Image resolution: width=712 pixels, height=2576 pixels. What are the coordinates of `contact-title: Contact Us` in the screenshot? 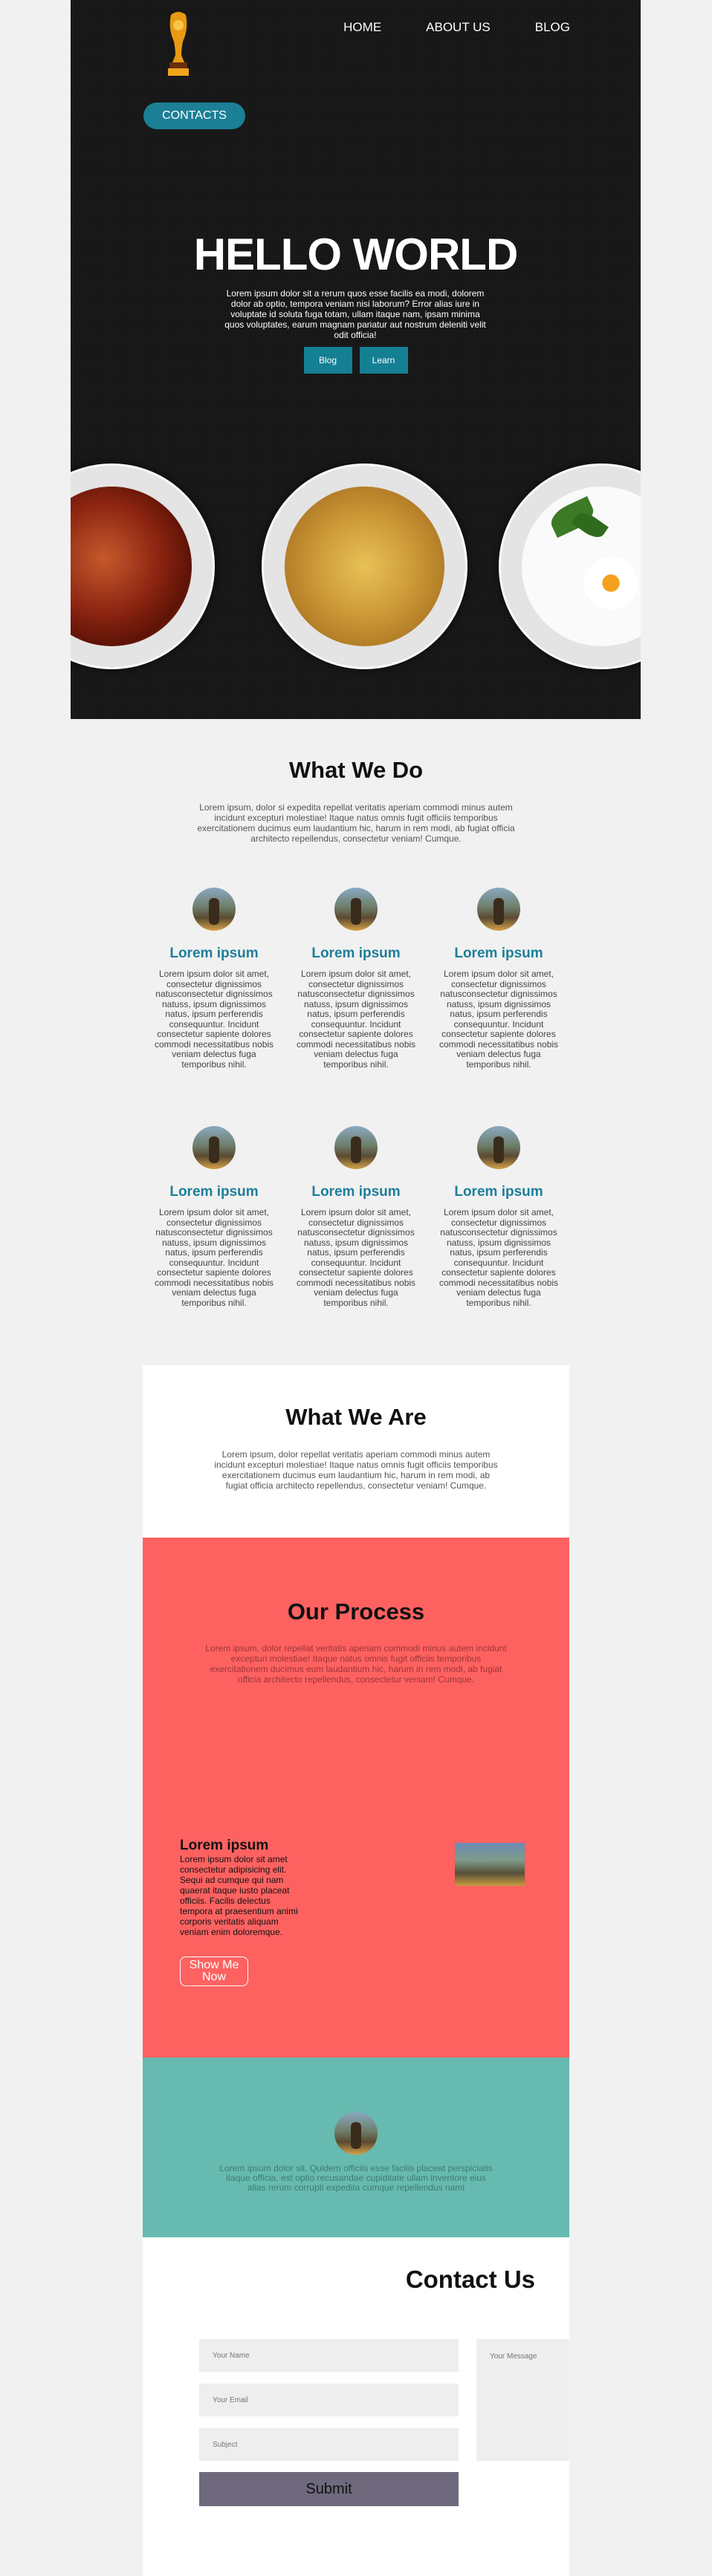 It's located at (470, 2280).